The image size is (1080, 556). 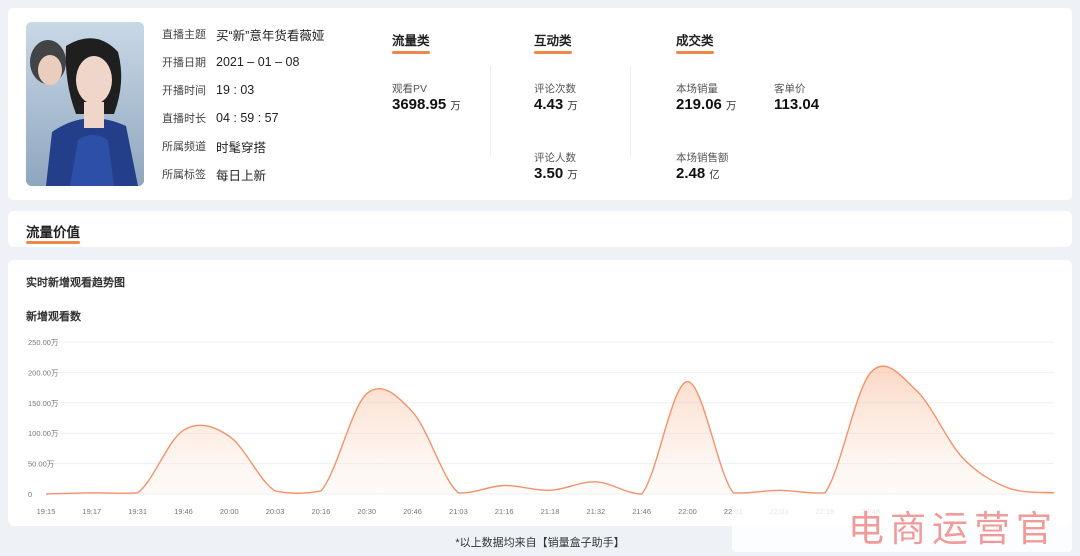 What do you see at coordinates (595, 511) in the screenshot?
I see `x-tick-label: 21:32` at bounding box center [595, 511].